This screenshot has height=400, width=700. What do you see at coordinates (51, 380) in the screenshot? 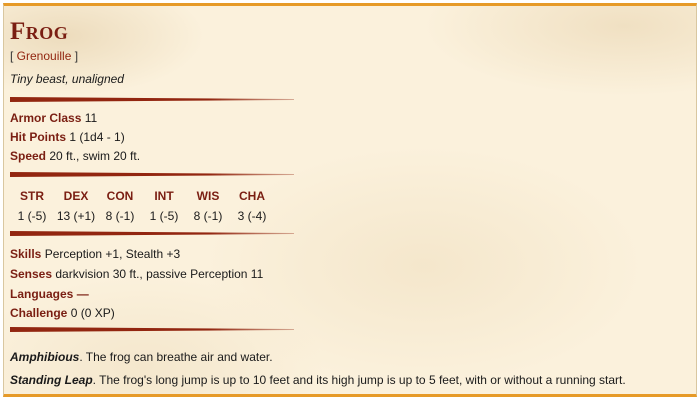
I see `trait-name: Standing Leap` at bounding box center [51, 380].